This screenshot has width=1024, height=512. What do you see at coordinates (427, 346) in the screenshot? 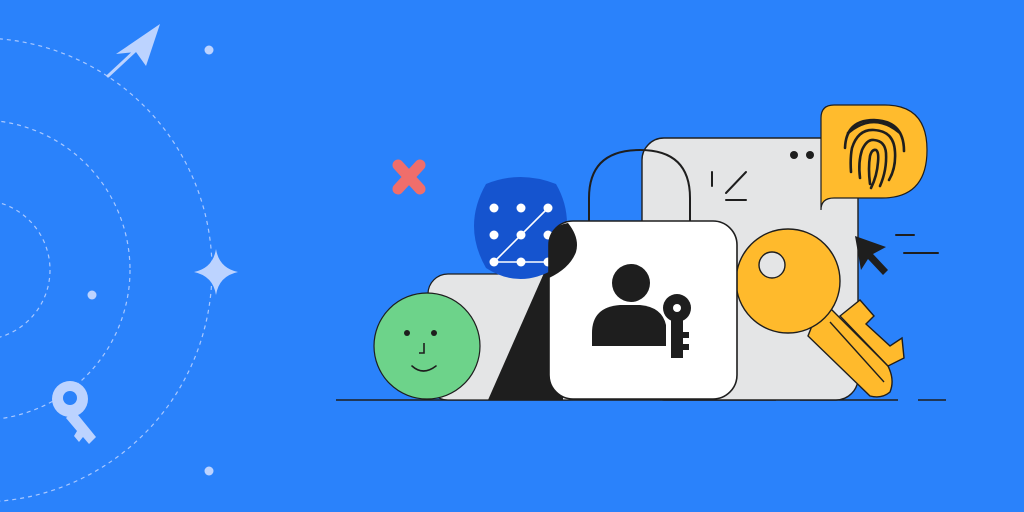
I see `smiling-face-icon` at bounding box center [427, 346].